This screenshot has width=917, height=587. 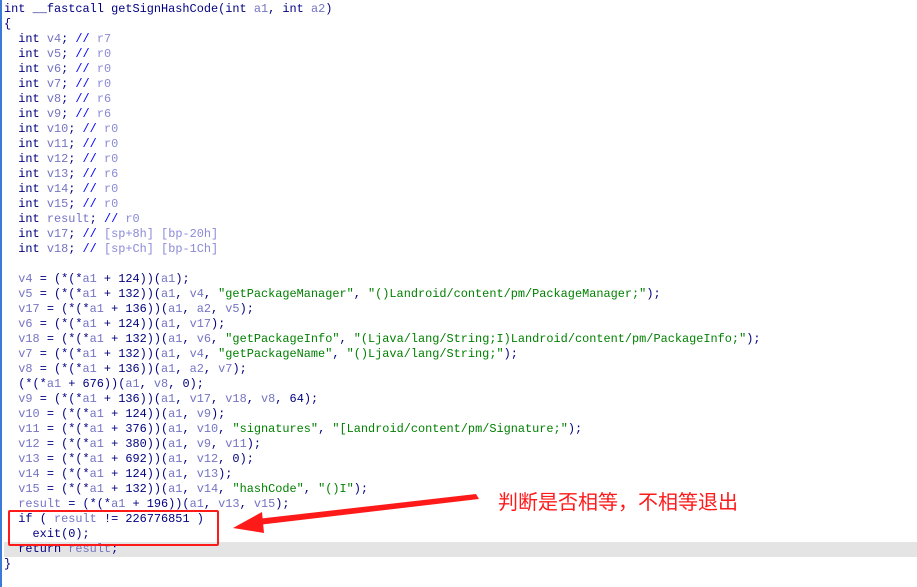 I want to click on arrow-icon, so click(x=356, y=513).